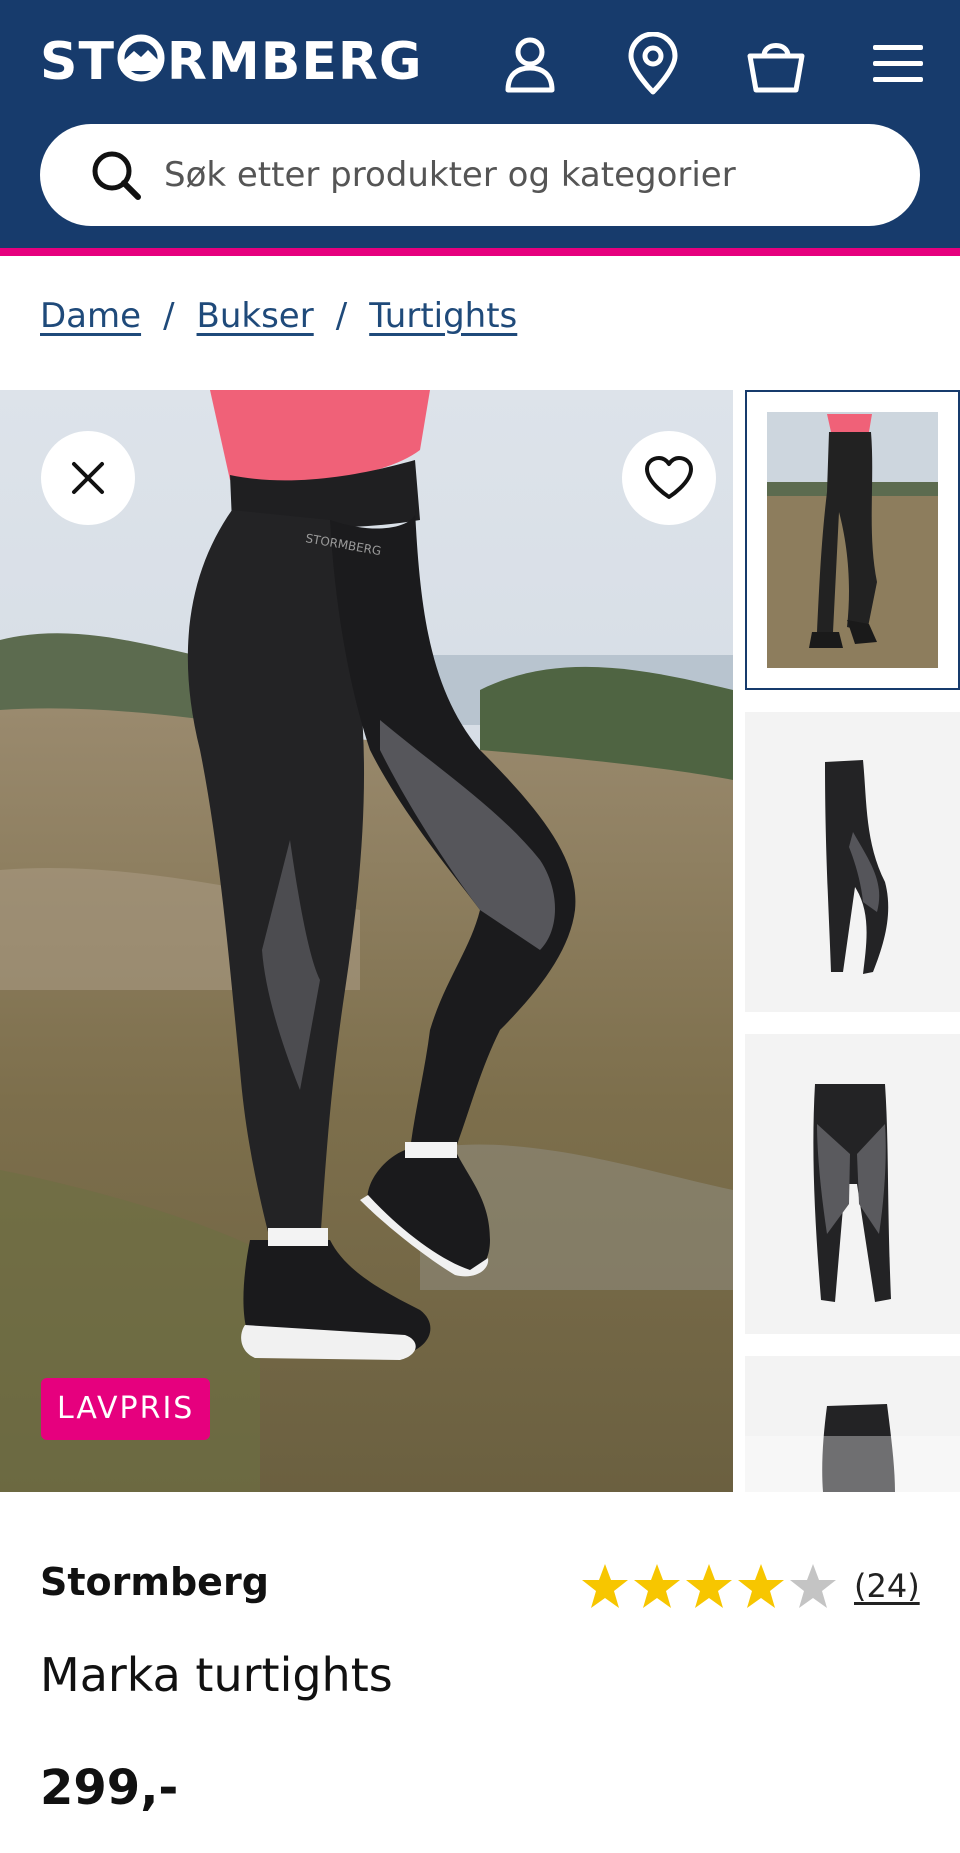 Image resolution: width=960 pixels, height=1853 pixels. Describe the element at coordinates (480, 252) in the screenshot. I see `header-accent-bar` at that location.